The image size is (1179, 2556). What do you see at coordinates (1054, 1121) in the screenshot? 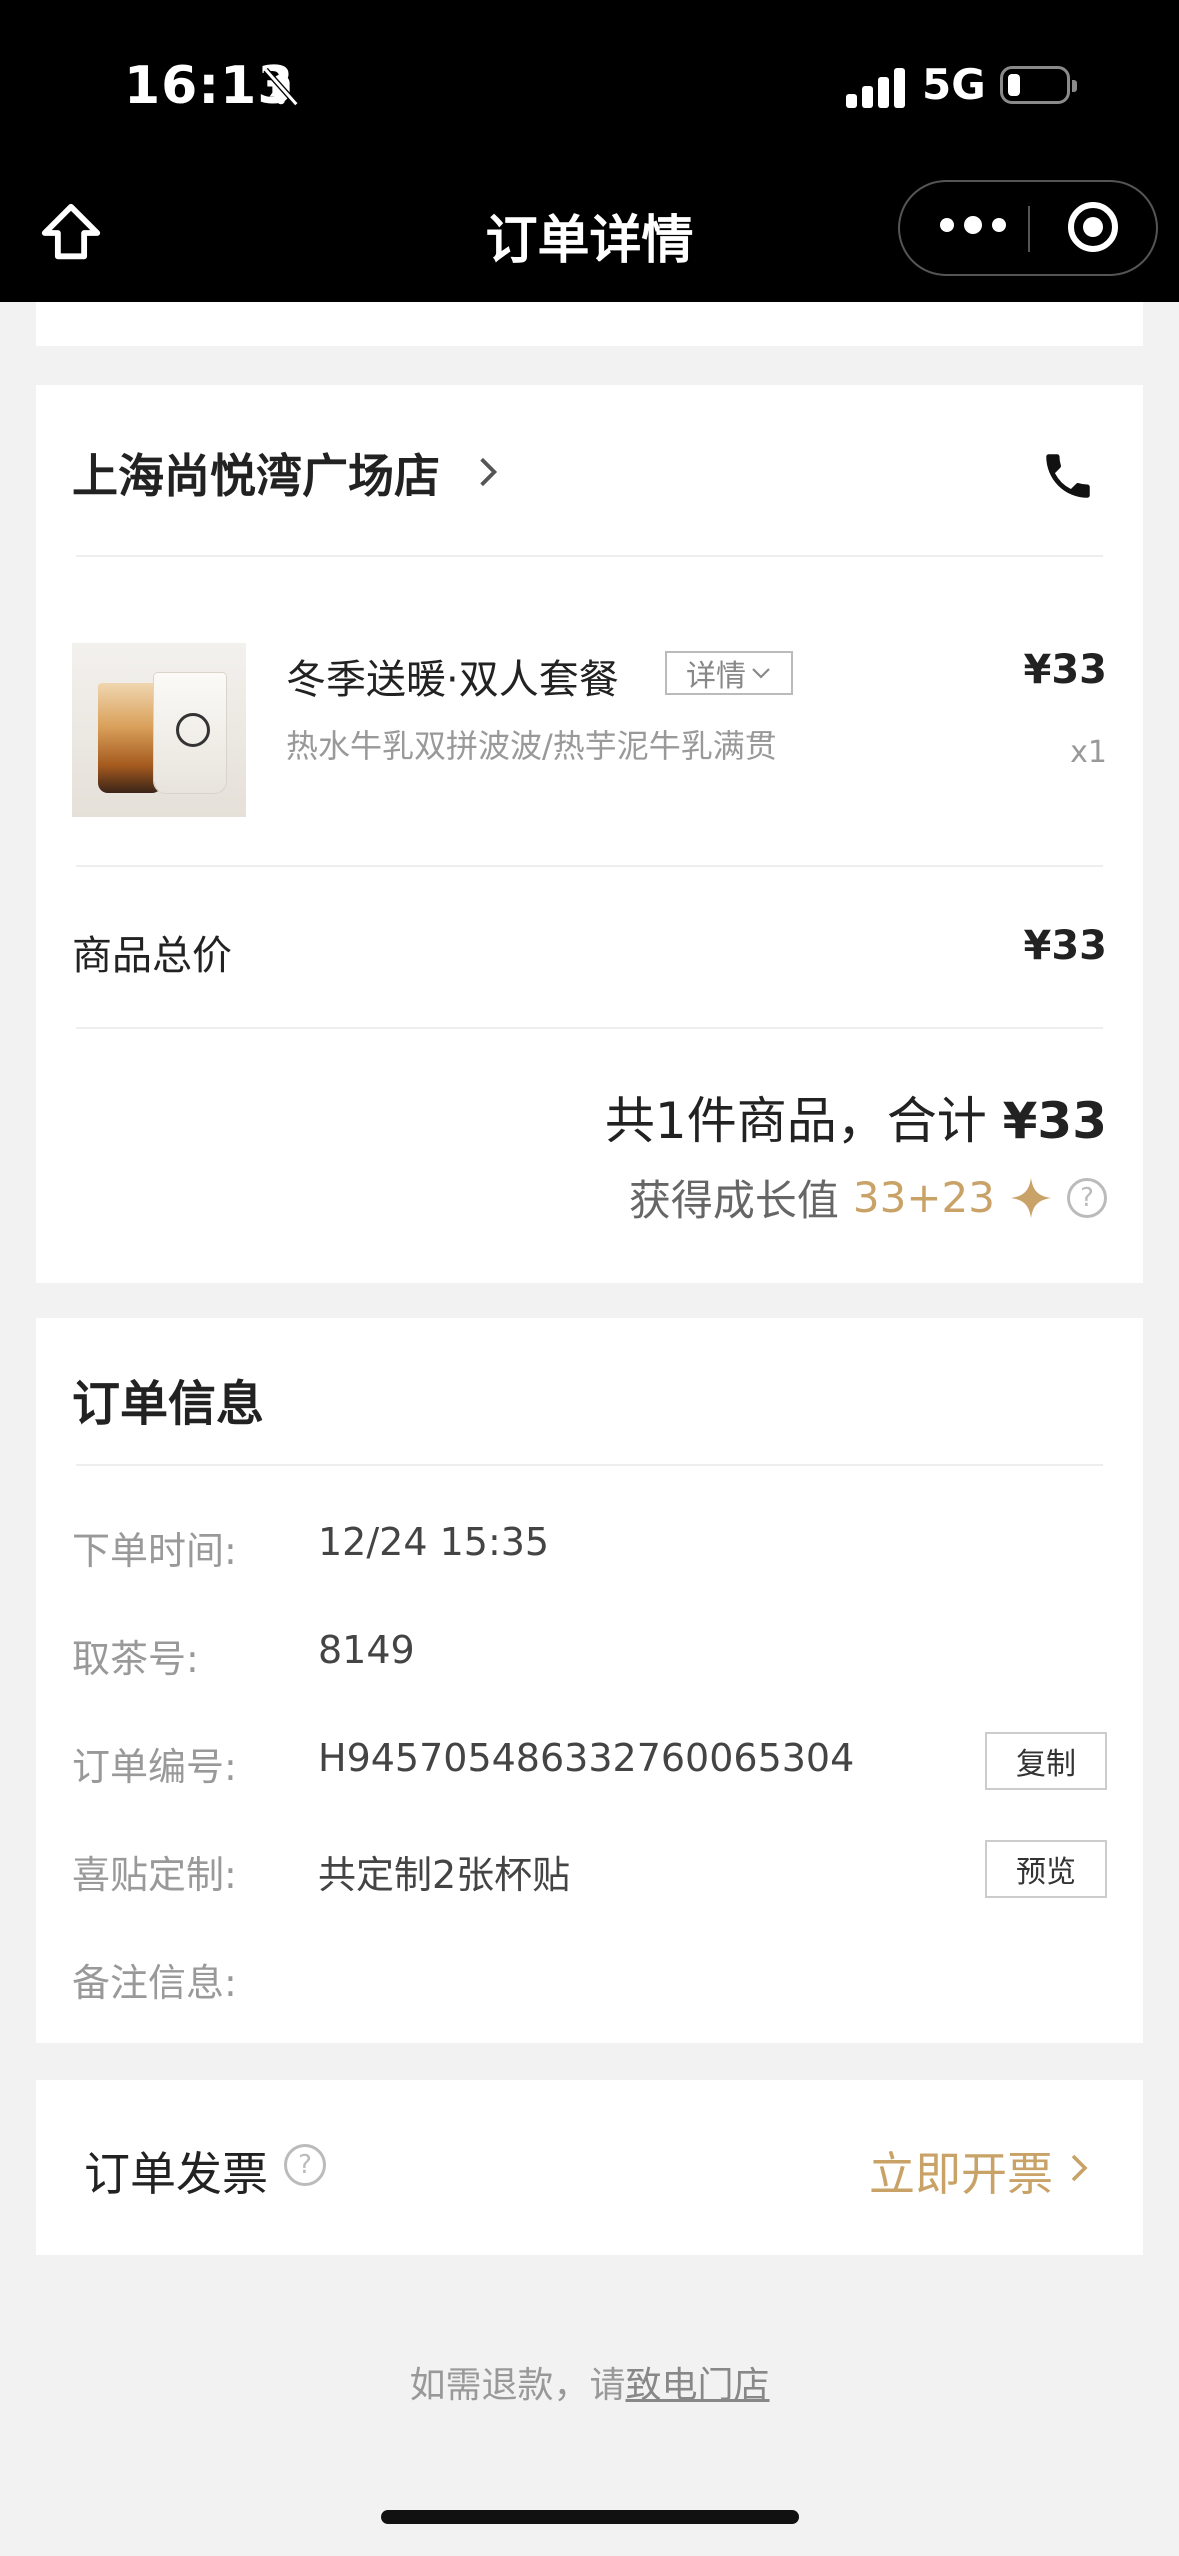
I see `summary-total: ¥33` at bounding box center [1054, 1121].